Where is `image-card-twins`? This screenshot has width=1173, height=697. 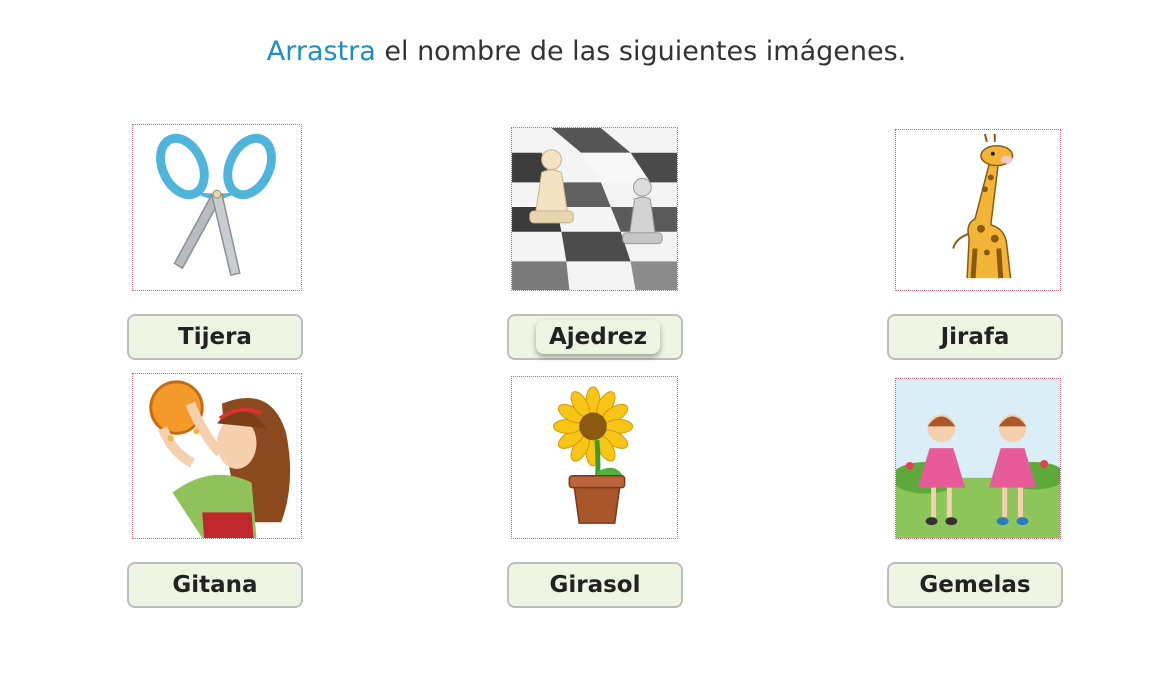 image-card-twins is located at coordinates (978, 458).